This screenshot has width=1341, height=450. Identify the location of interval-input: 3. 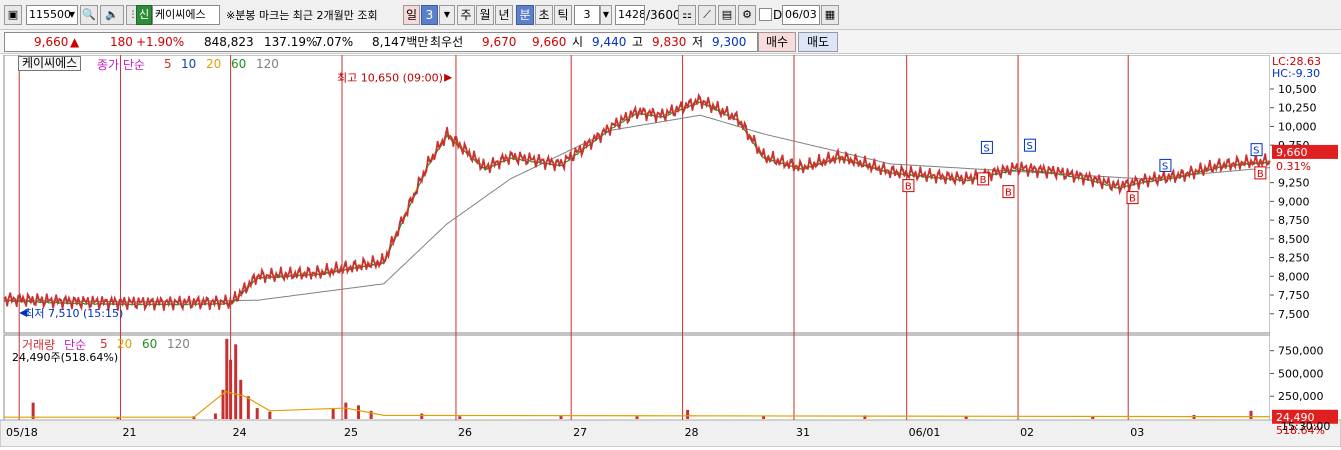
(587, 15).